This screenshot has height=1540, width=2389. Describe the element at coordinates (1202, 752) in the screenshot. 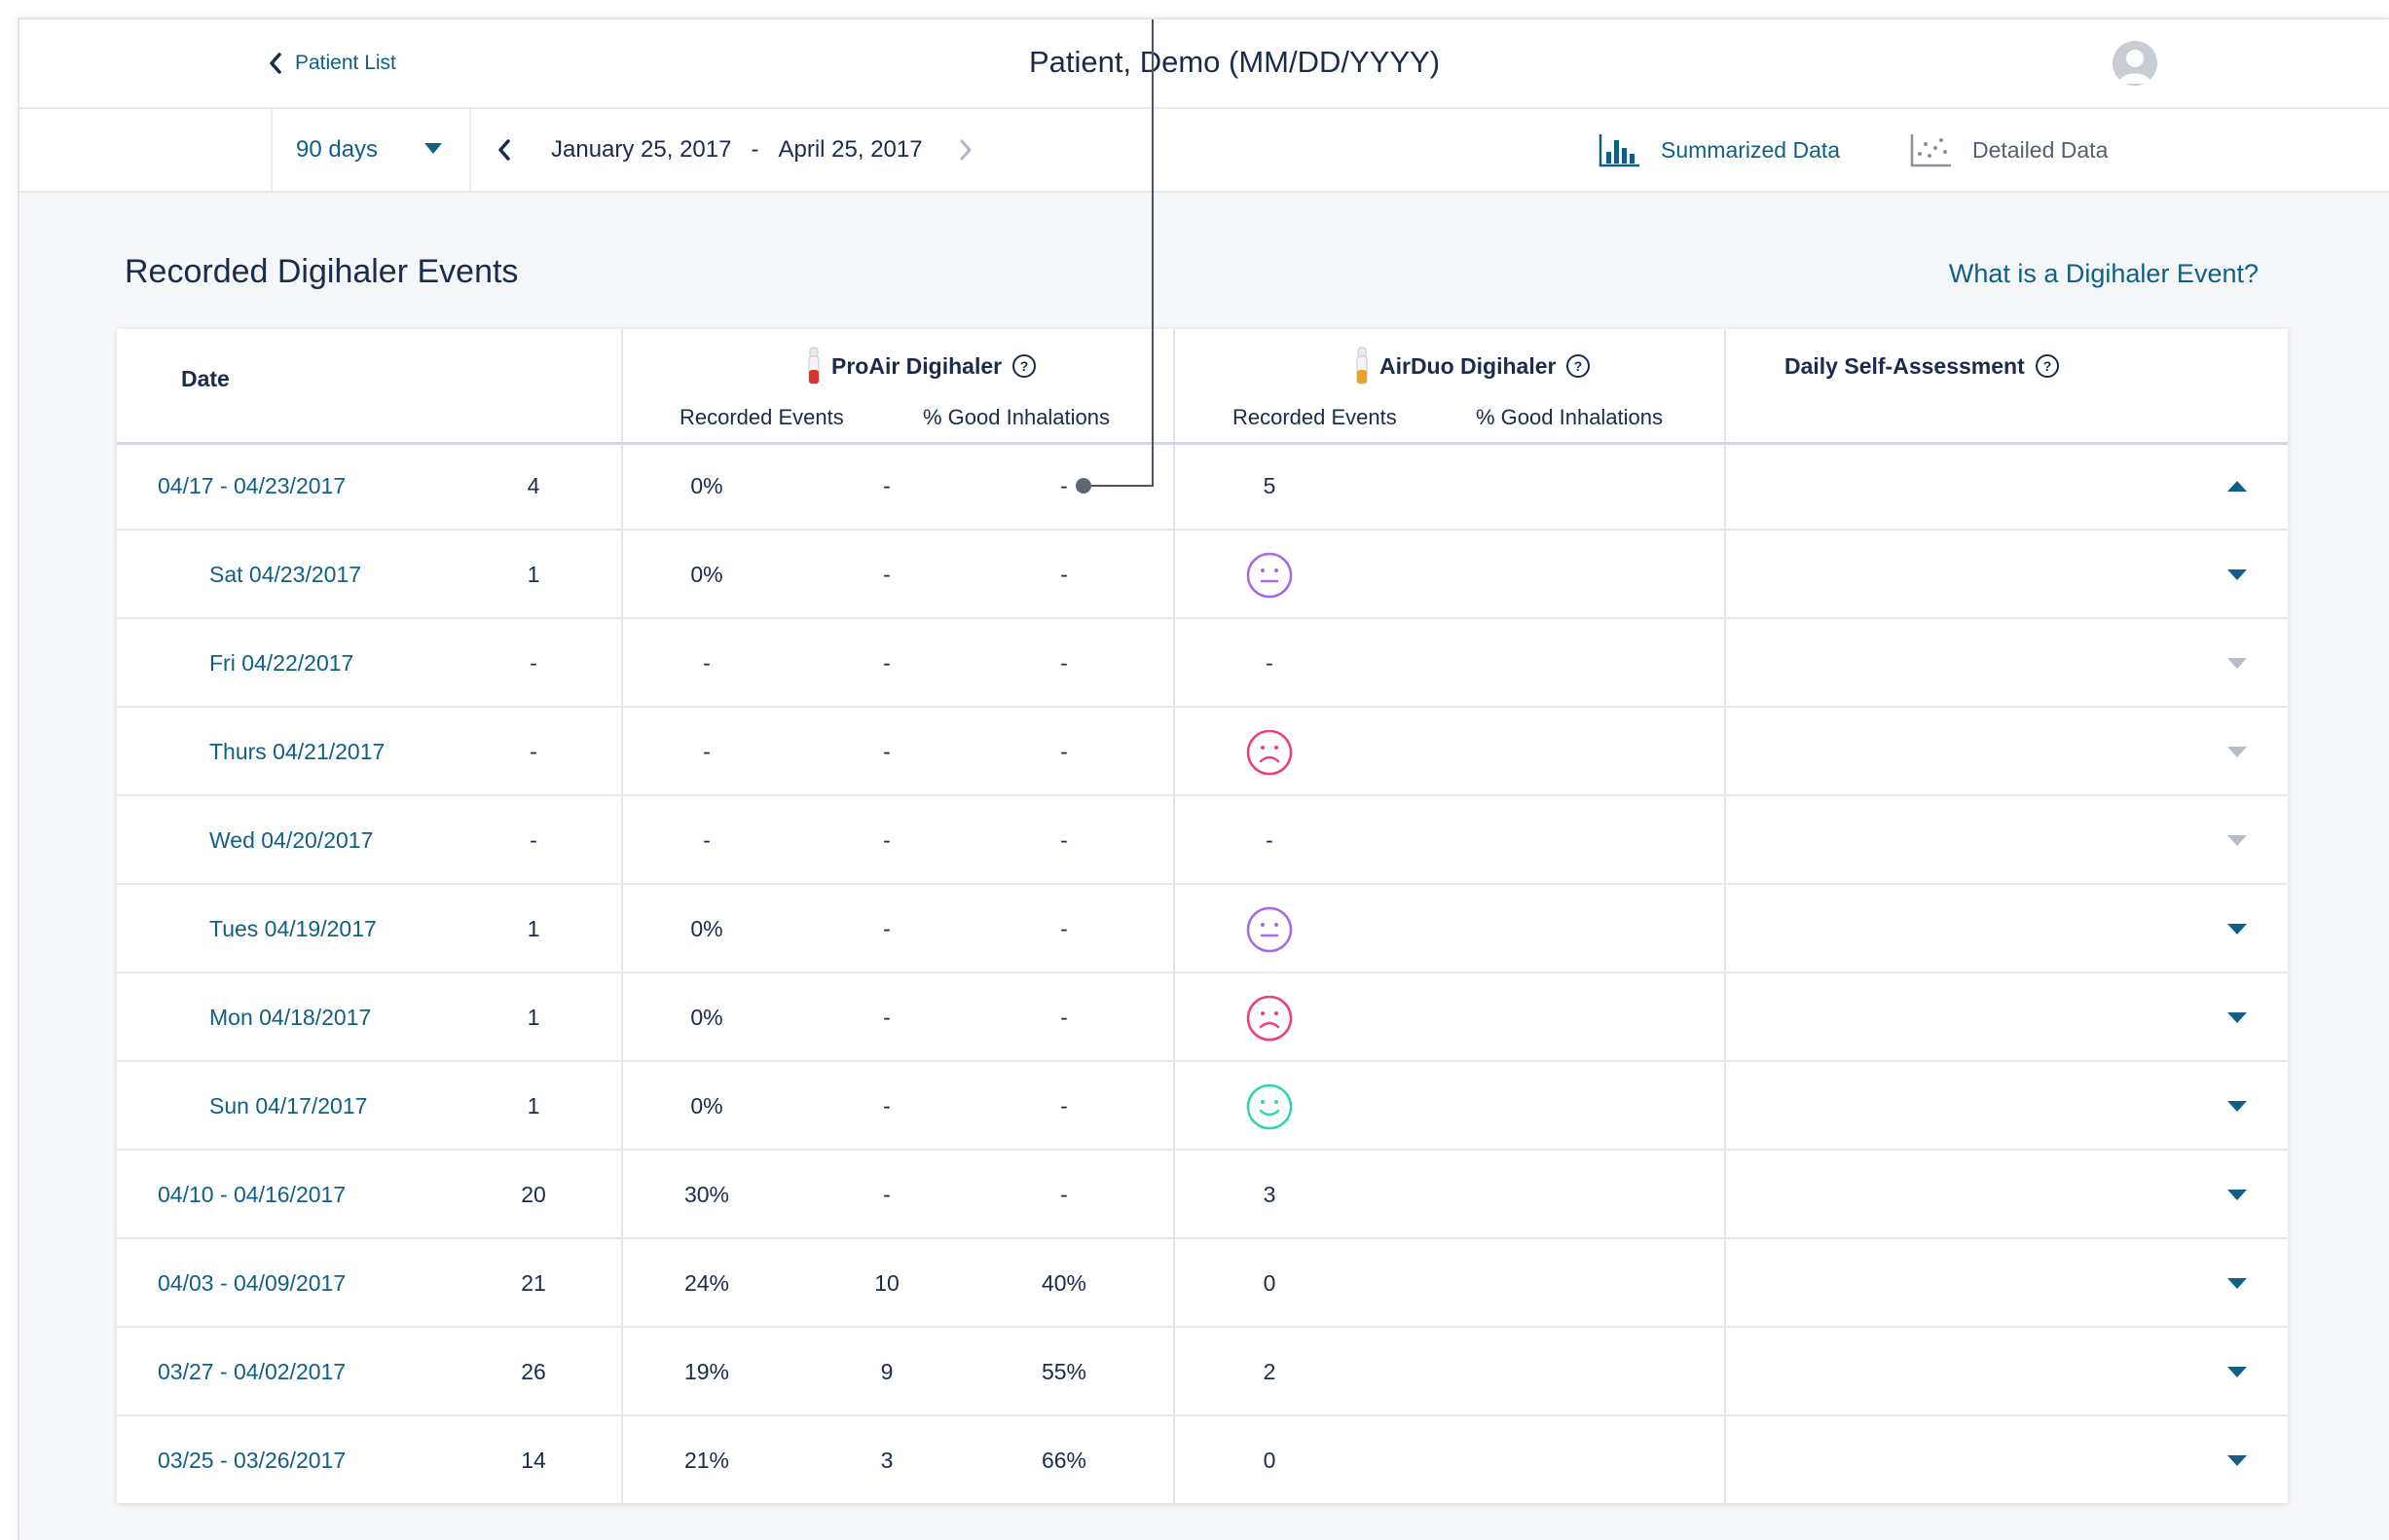

I see `day-row: Thurs 04/21/2017 - - - -` at that location.